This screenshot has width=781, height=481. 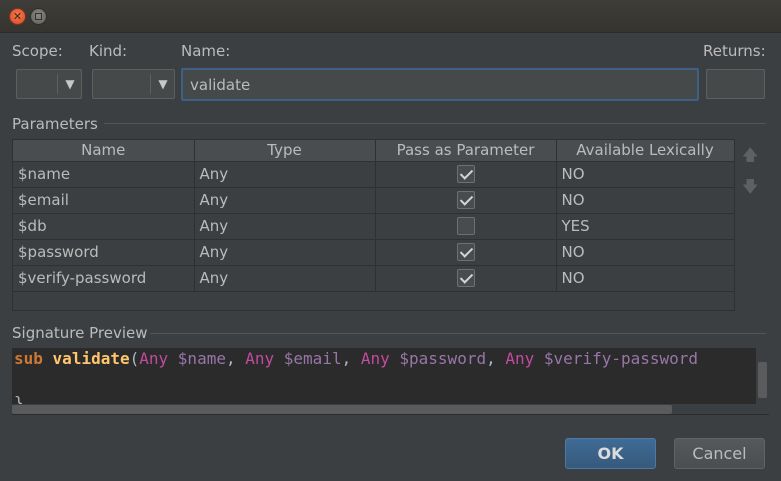 I want to click on column-header-name: Name, so click(x=104, y=151).